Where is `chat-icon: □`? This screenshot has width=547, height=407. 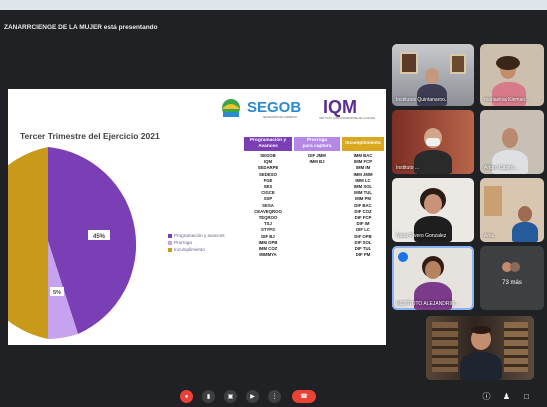
chat-icon: □ is located at coordinates (526, 396).